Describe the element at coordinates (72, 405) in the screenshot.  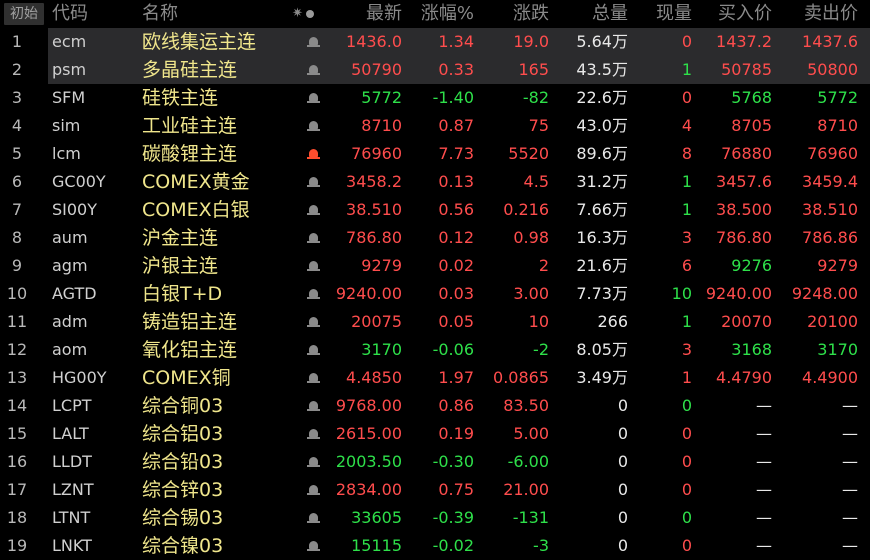
I see `symbol-code: LCPT` at that location.